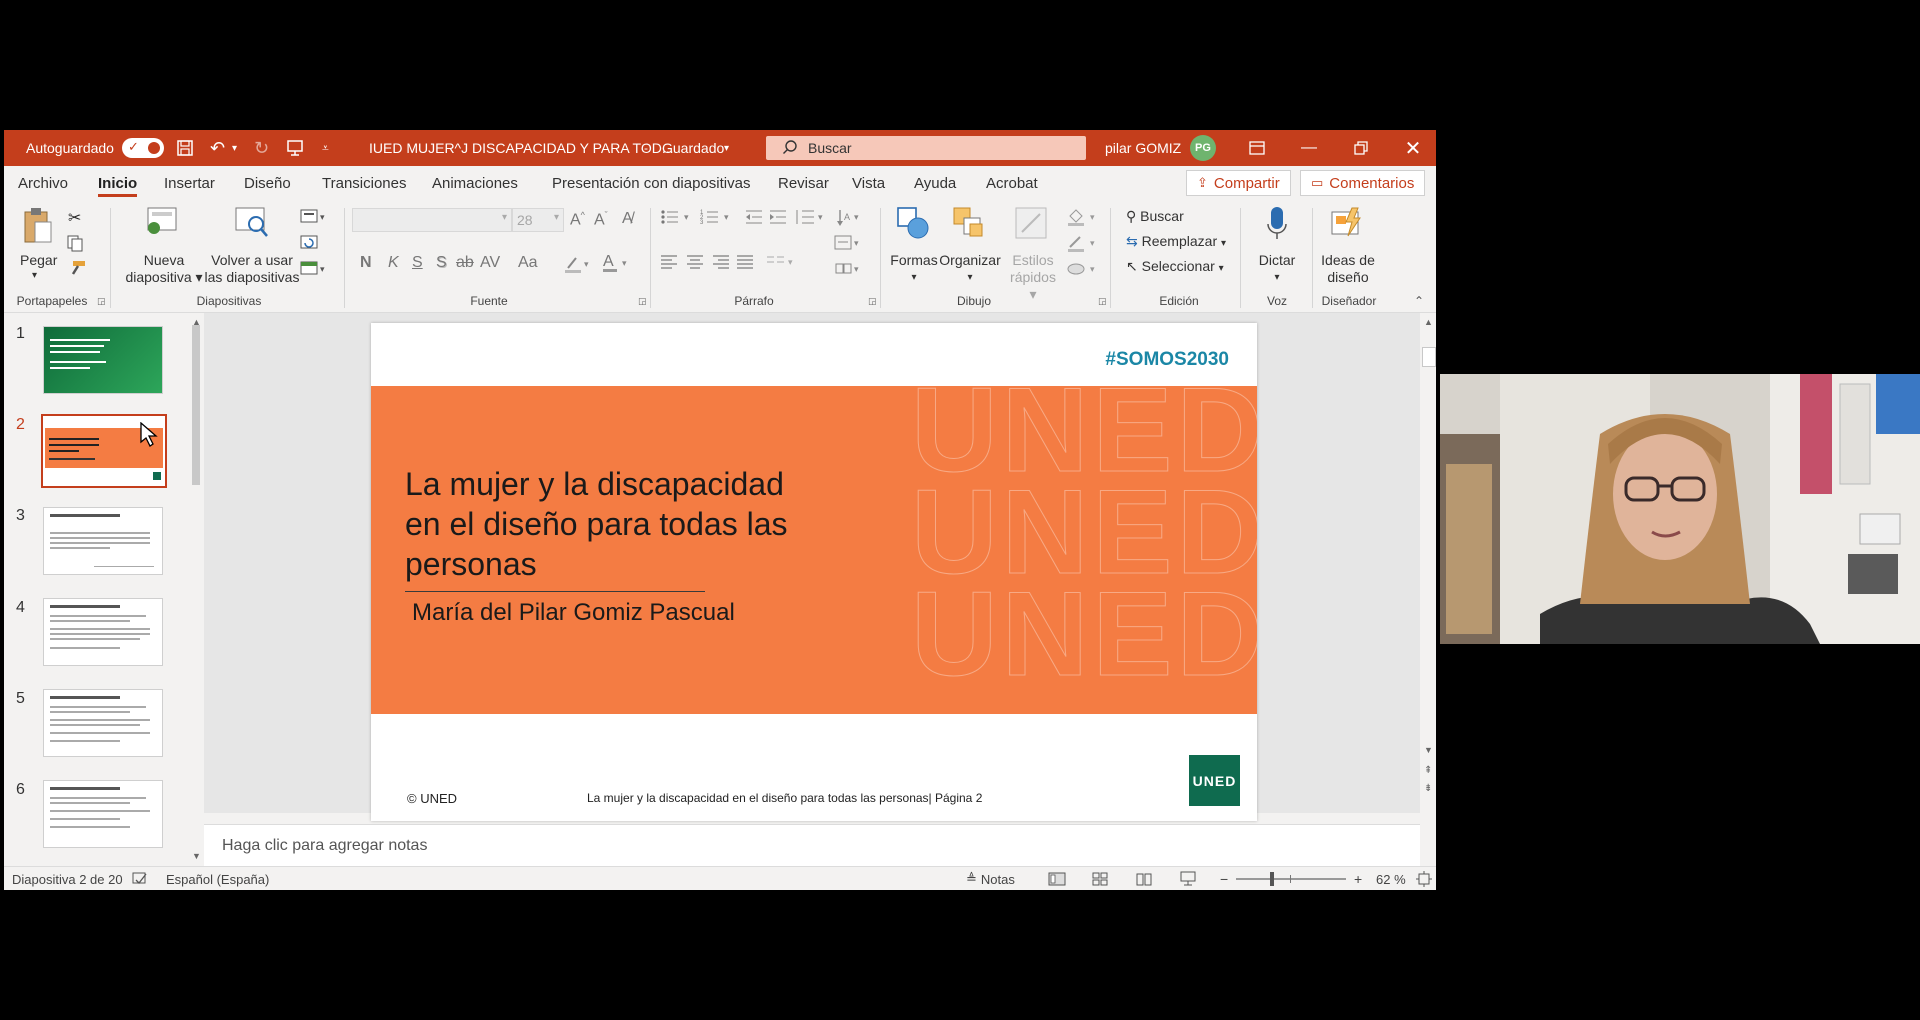 This screenshot has width=1920, height=1020. Describe the element at coordinates (1361, 148) in the screenshot. I see `restore-icon` at that location.